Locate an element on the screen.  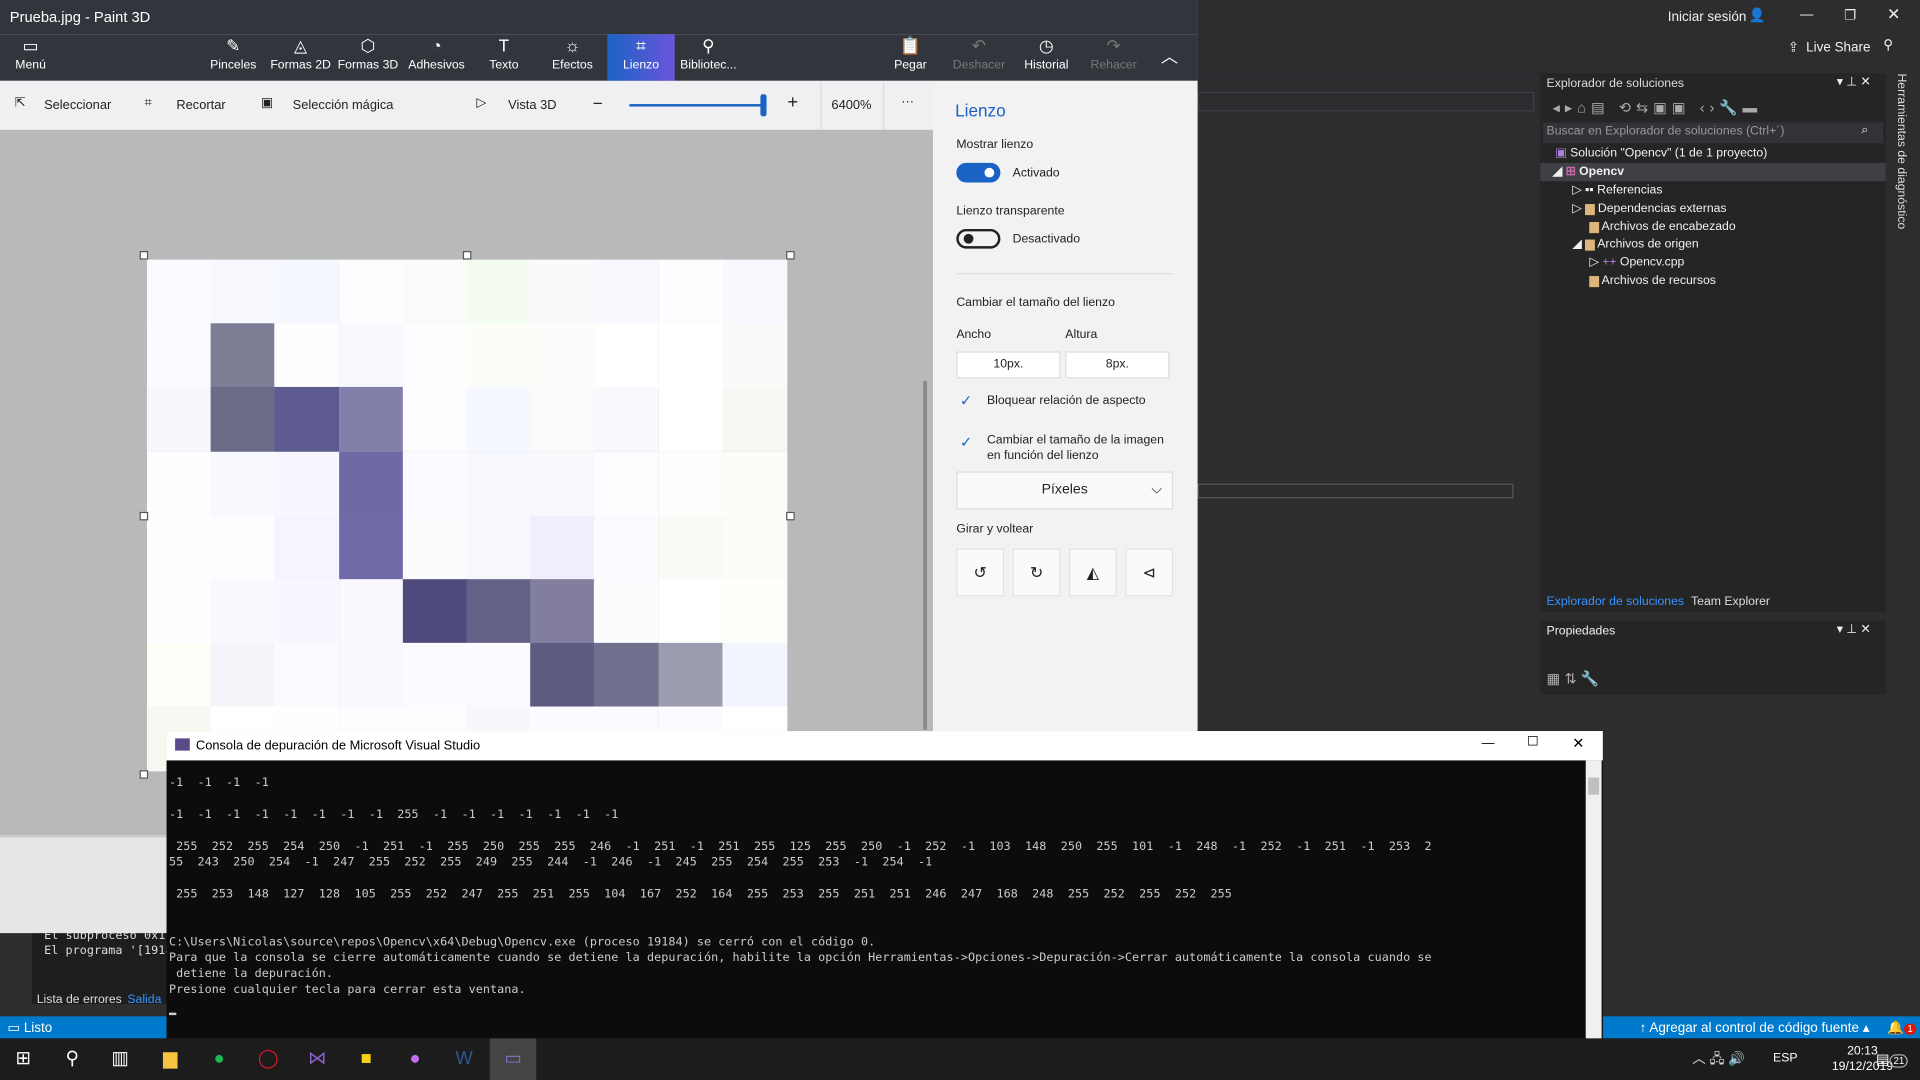
history-button: ◷ Historial is located at coordinates (1046, 57).